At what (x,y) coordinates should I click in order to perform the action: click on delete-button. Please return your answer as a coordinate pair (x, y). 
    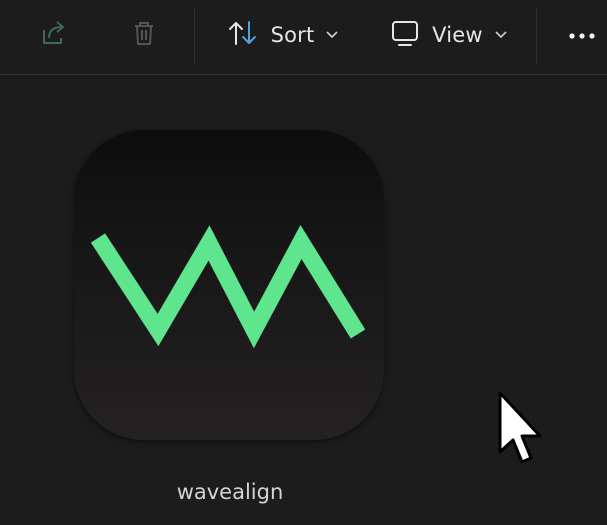
    Looking at the image, I should click on (144, 35).